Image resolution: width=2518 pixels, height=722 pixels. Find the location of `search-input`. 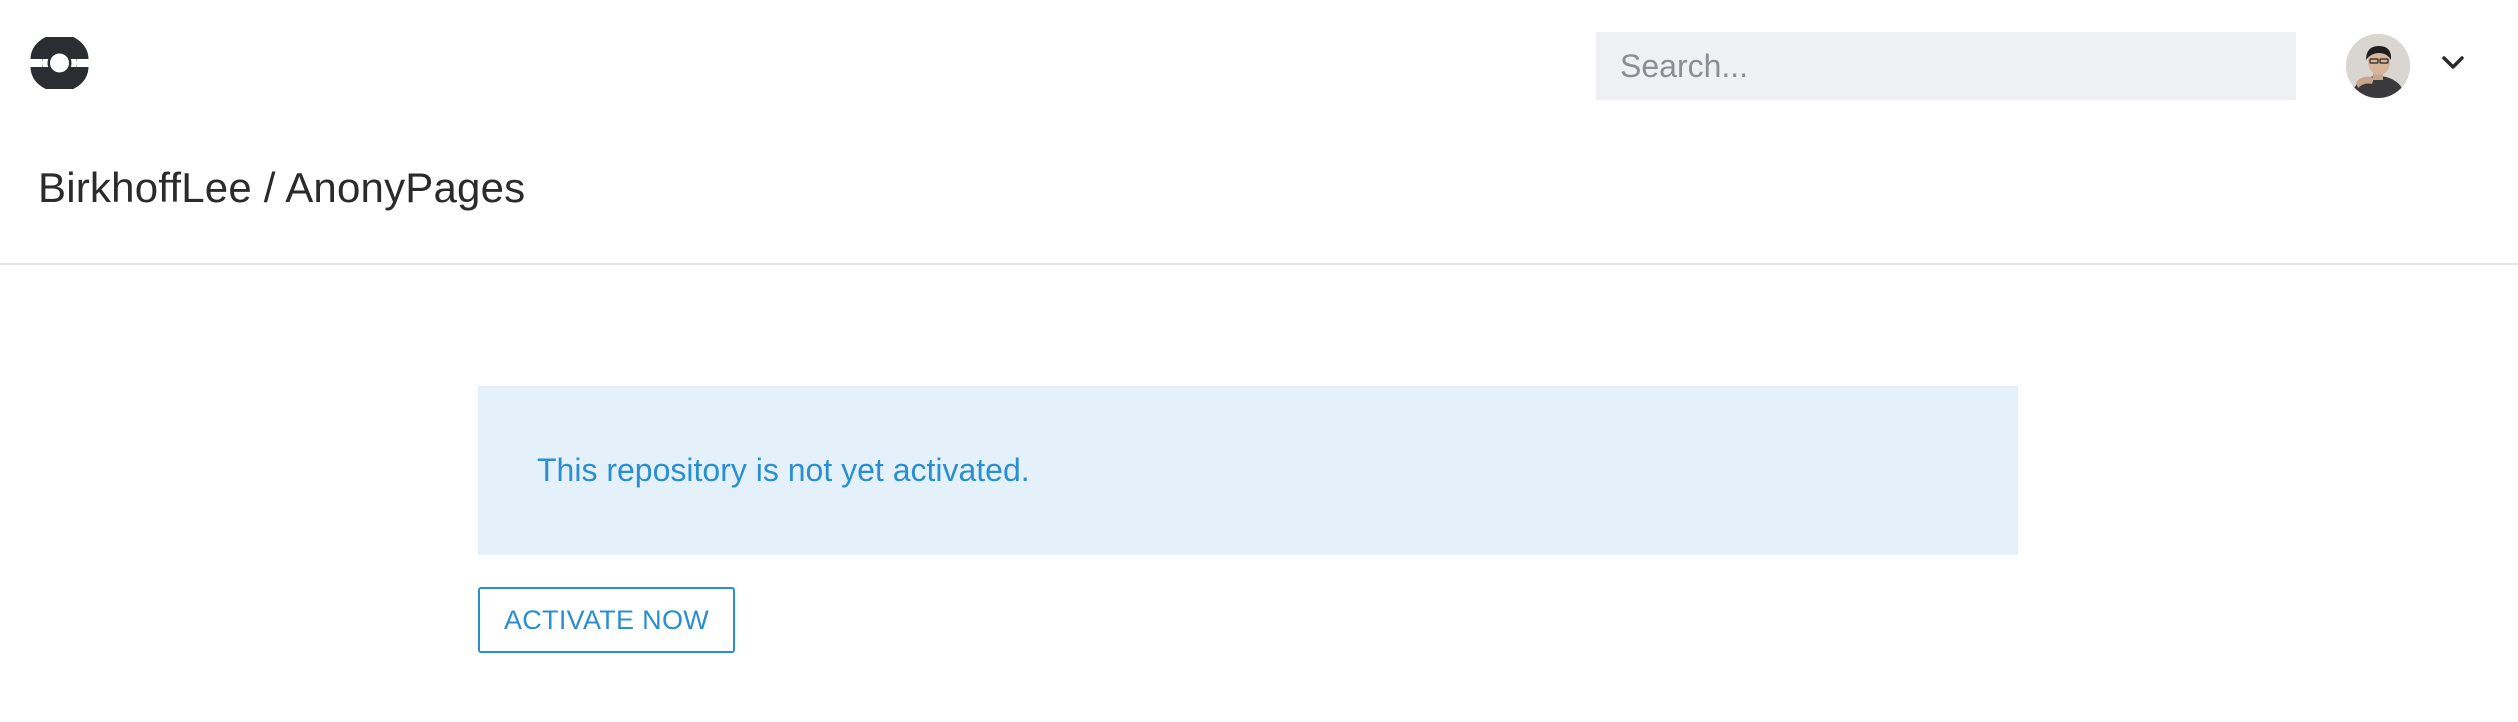

search-input is located at coordinates (1946, 66).